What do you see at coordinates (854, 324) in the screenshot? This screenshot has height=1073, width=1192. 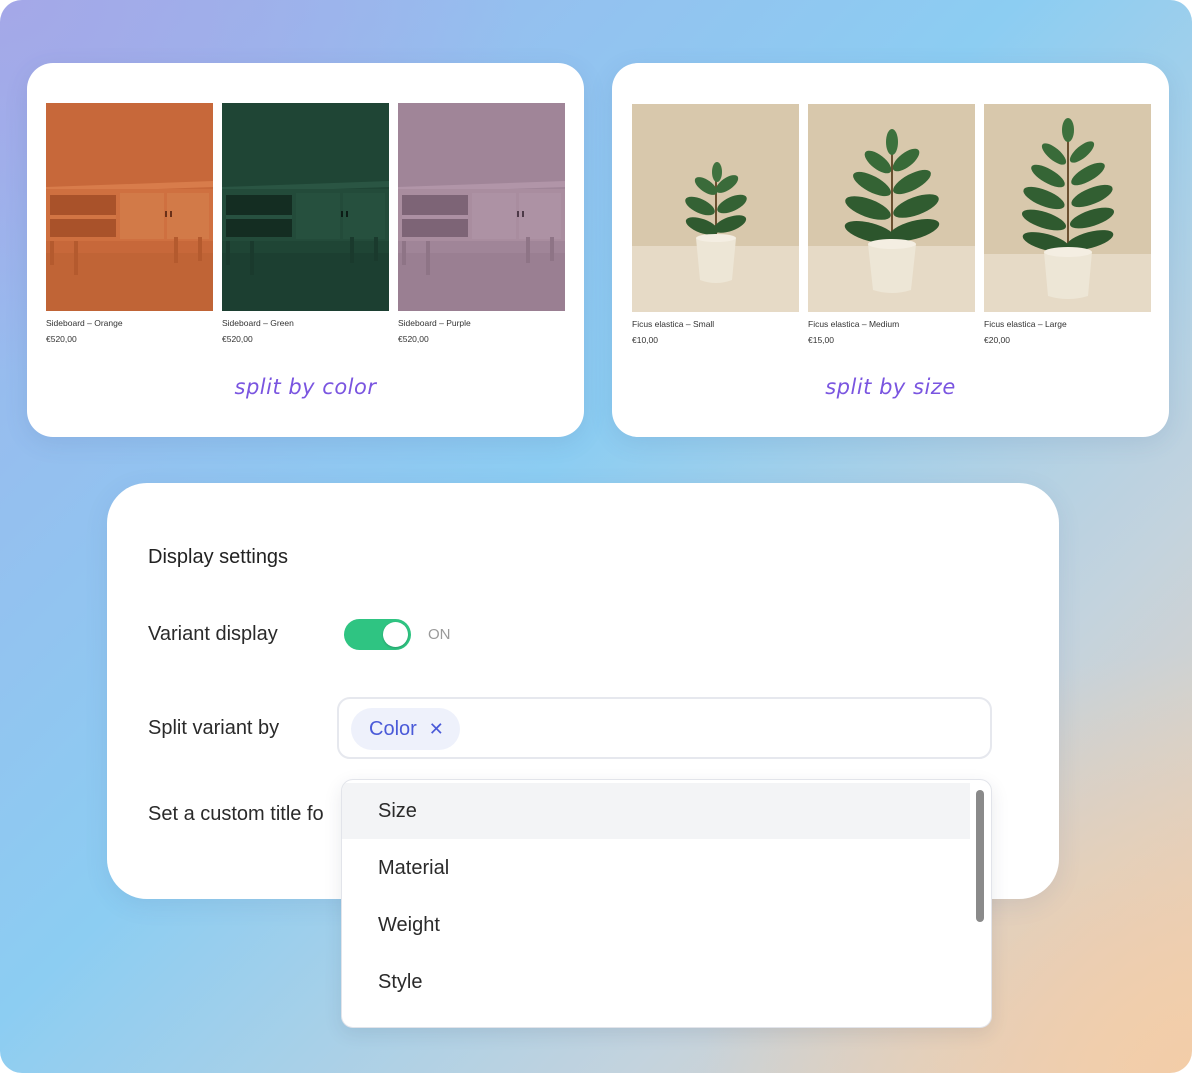 I see `product-name: Ficus elastica – Medium` at bounding box center [854, 324].